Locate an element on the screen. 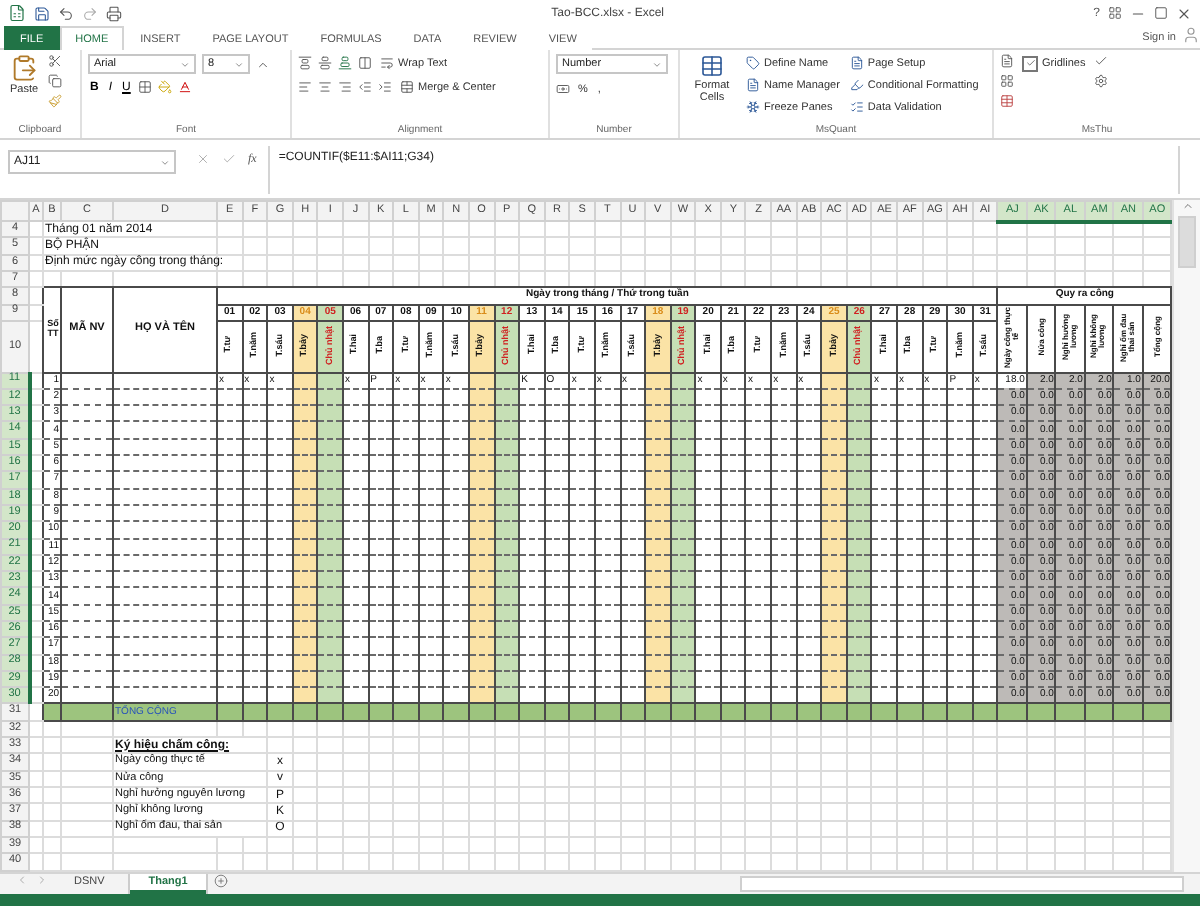  format-painter-icon is located at coordinates (55, 101).